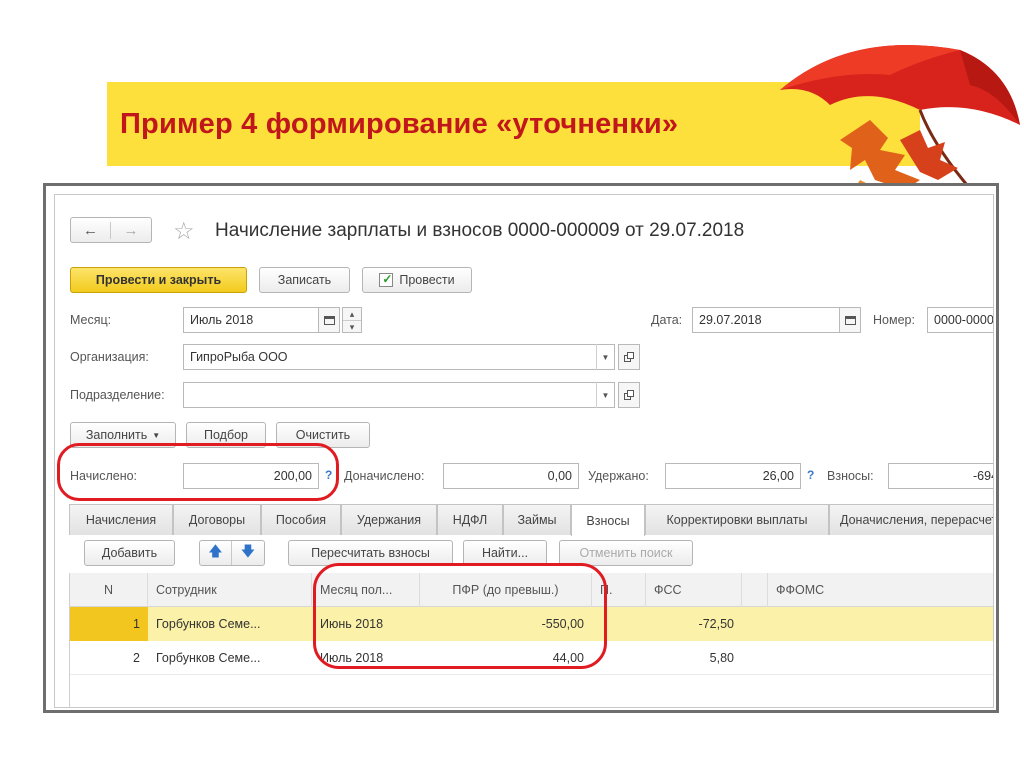  I want to click on month-pfr-highlight-ring, so click(460, 616).